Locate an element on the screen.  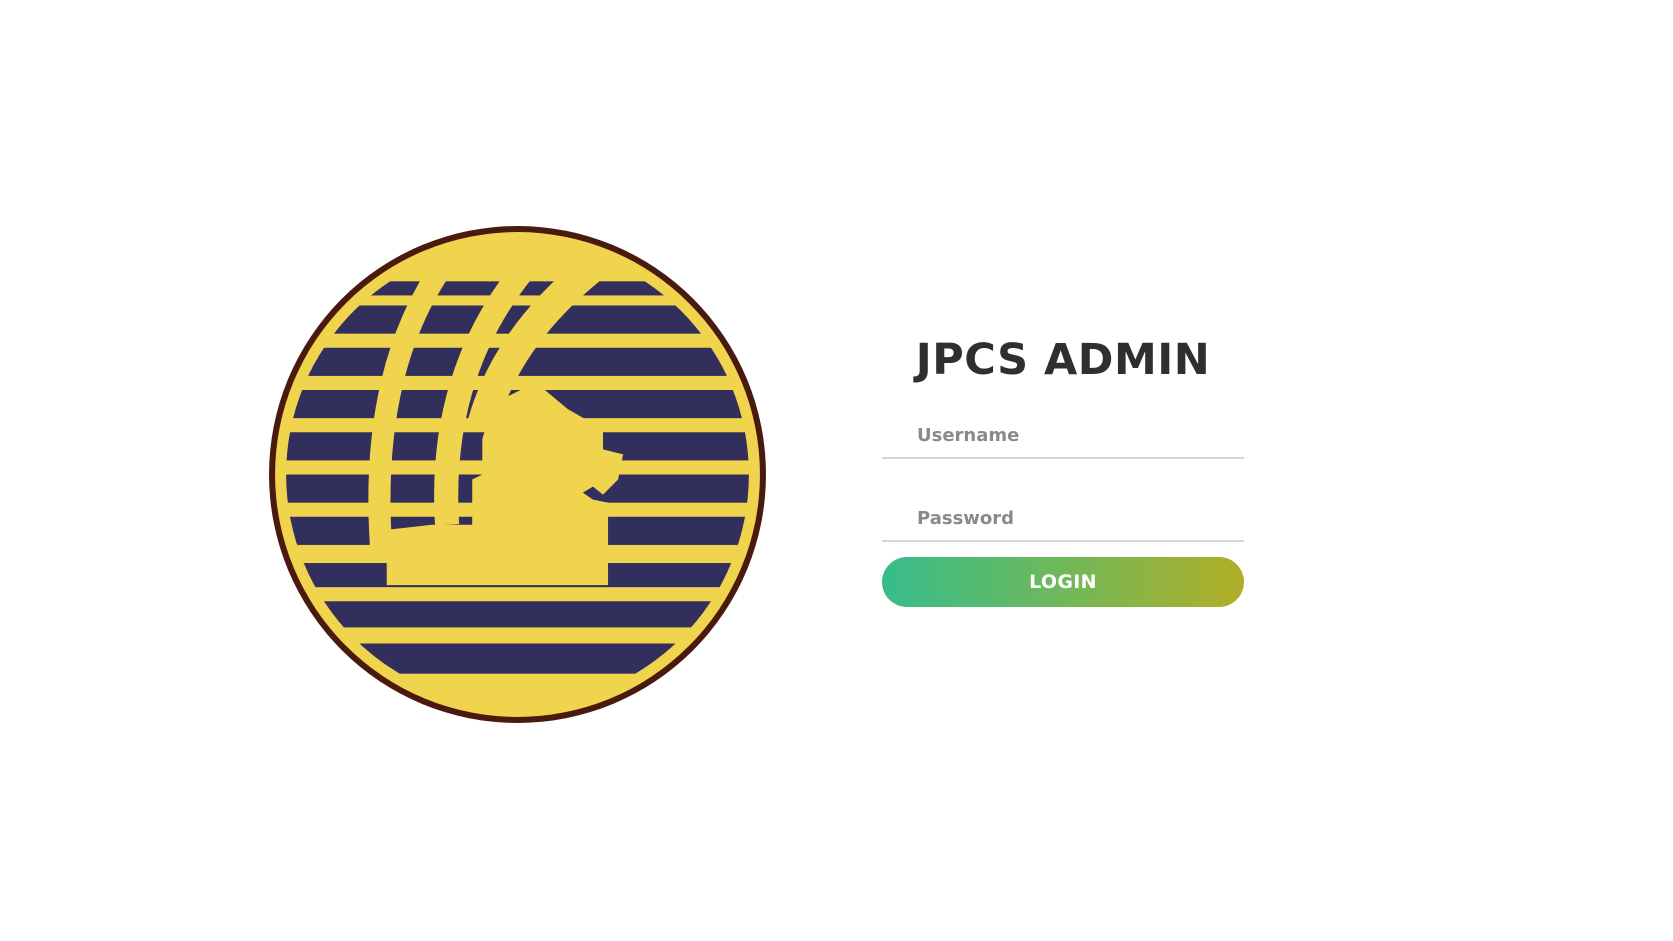
username-input is located at coordinates (1063, 435).